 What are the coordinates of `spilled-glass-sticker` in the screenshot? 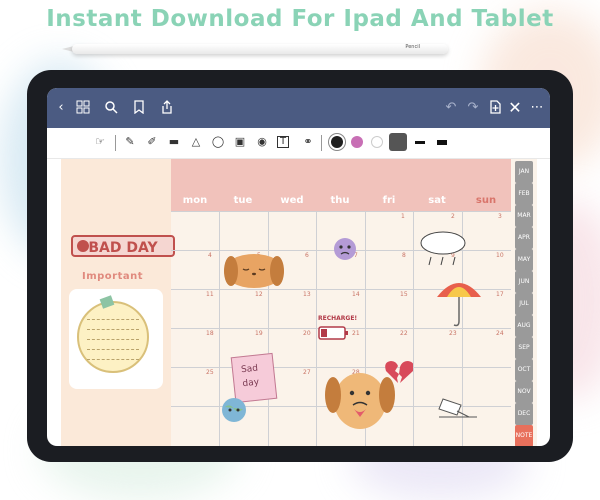 It's located at (458, 406).